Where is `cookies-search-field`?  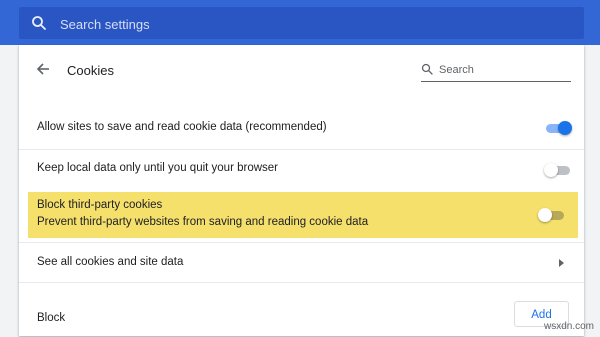
cookies-search-field is located at coordinates (496, 70).